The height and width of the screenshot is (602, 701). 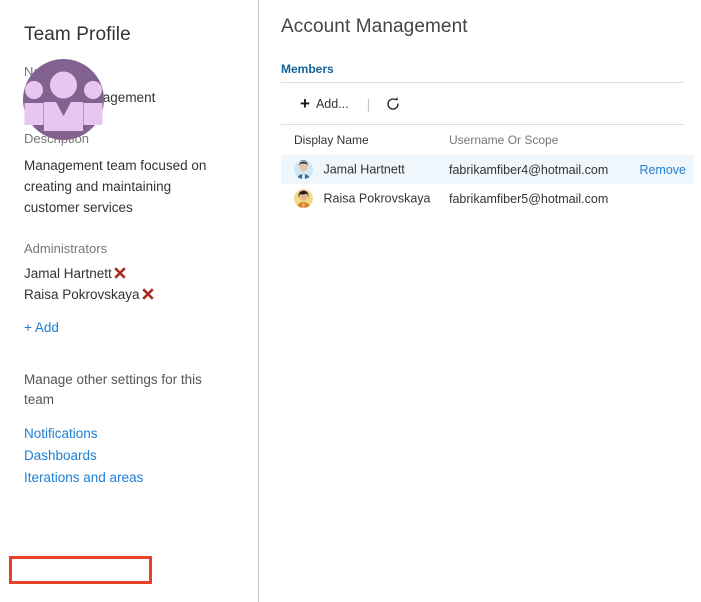 I want to click on add-administrator-link: + Add, so click(x=41, y=327).